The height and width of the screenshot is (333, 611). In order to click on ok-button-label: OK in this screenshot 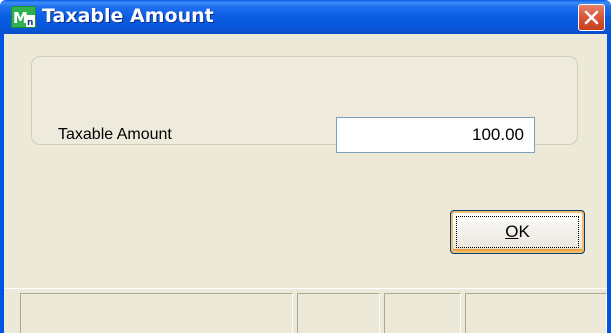, I will do `click(517, 231)`.